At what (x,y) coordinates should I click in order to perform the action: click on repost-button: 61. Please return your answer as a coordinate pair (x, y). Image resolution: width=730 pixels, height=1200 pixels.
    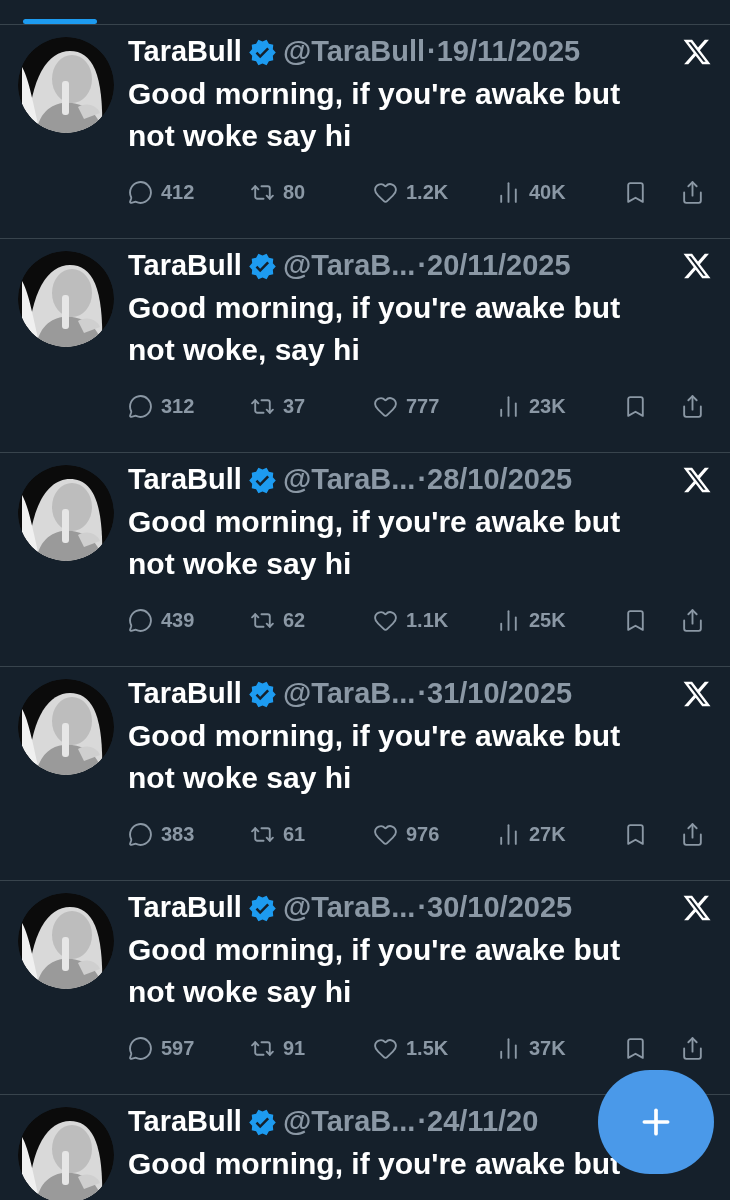
    Looking at the image, I should click on (311, 834).